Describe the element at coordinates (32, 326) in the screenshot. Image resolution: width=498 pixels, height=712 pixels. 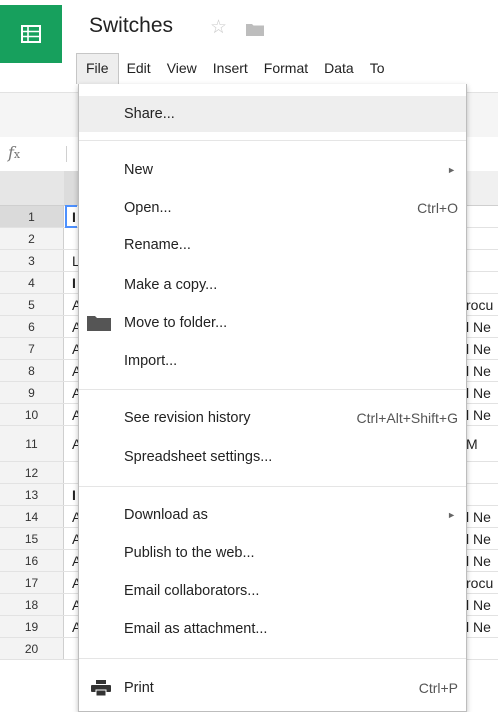
I see `row-number: 6` at that location.